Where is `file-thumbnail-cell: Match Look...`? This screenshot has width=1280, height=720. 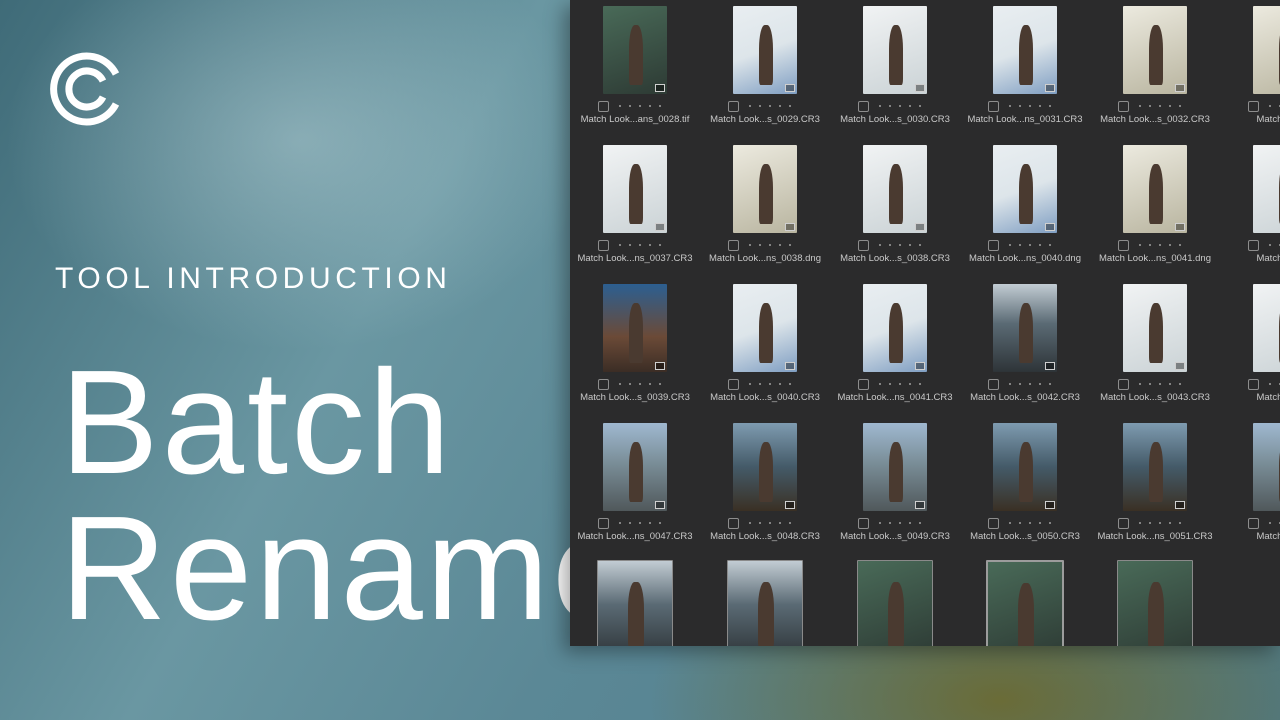 file-thumbnail-cell: Match Look... is located at coordinates (1250, 339).